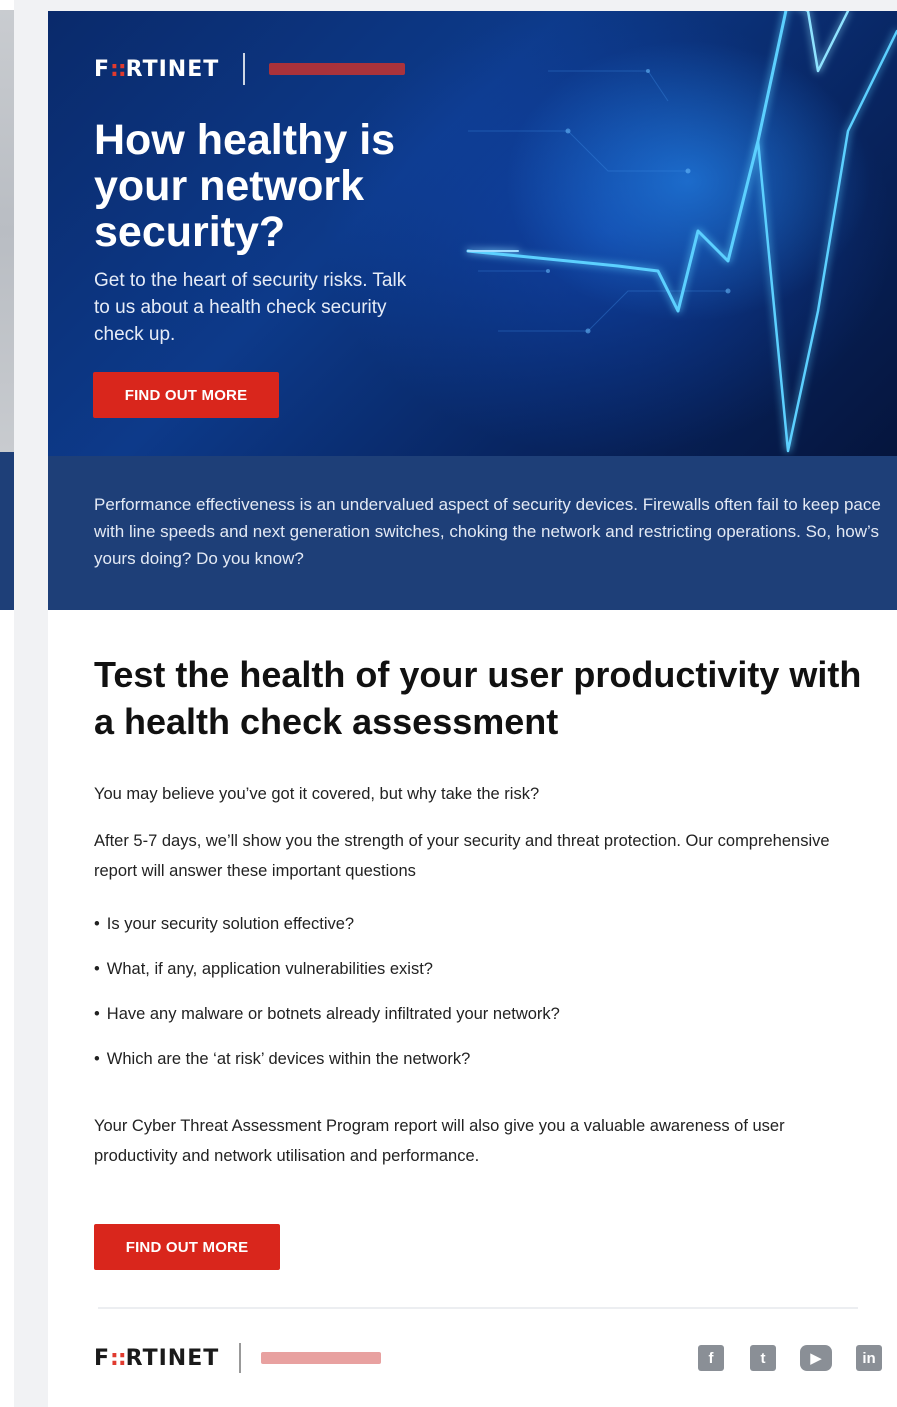 Image resolution: width=897 pixels, height=1407 pixels. Describe the element at coordinates (321, 1358) in the screenshot. I see `footer-tag-bar` at that location.